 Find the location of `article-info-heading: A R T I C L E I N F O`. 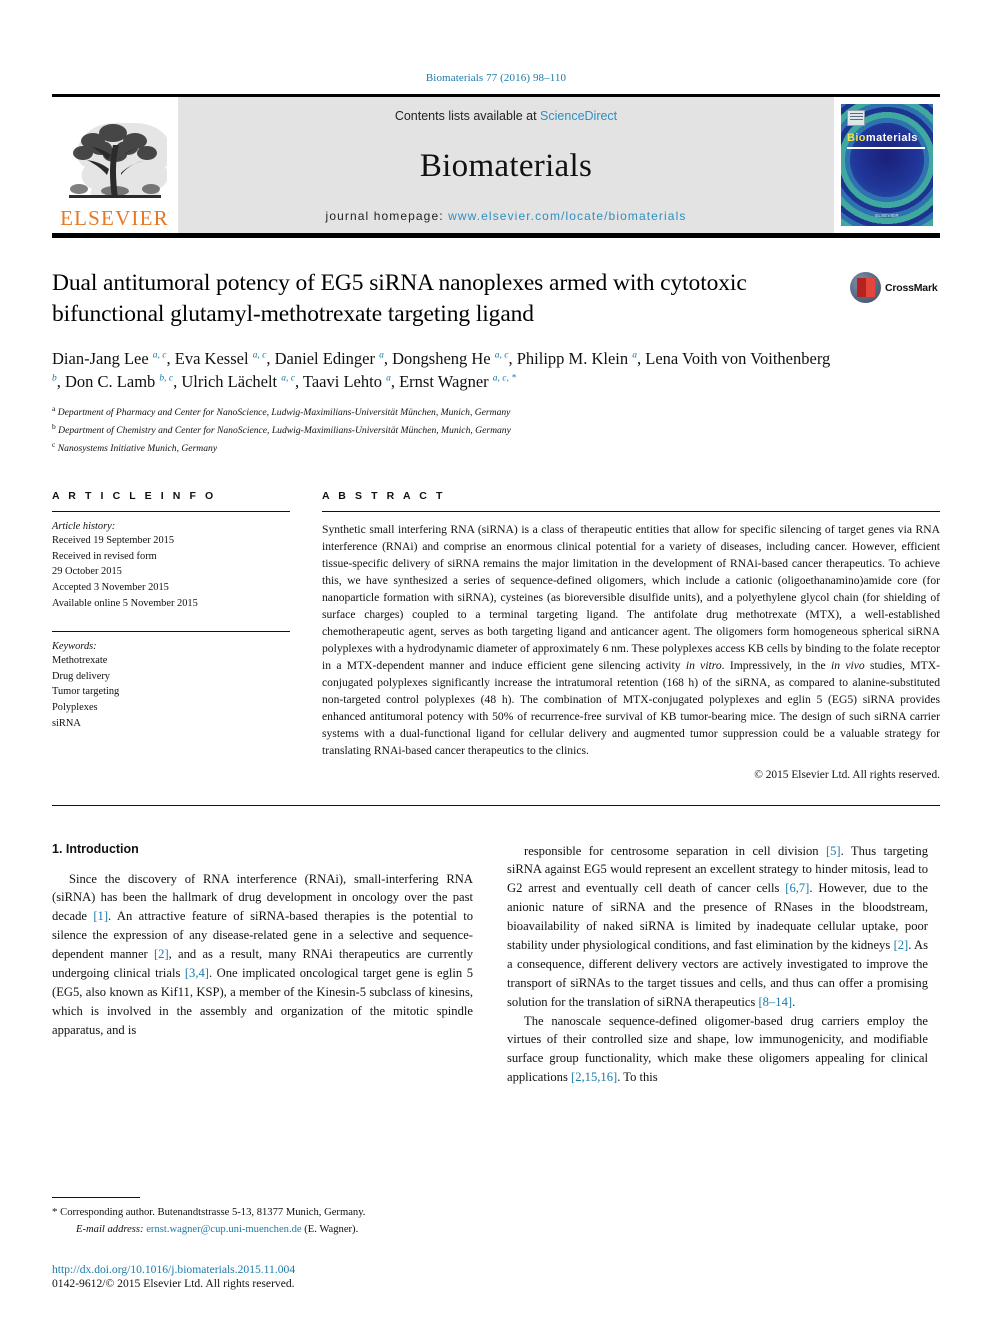

article-info-heading: A R T I C L E I N F O is located at coordinates (134, 496).